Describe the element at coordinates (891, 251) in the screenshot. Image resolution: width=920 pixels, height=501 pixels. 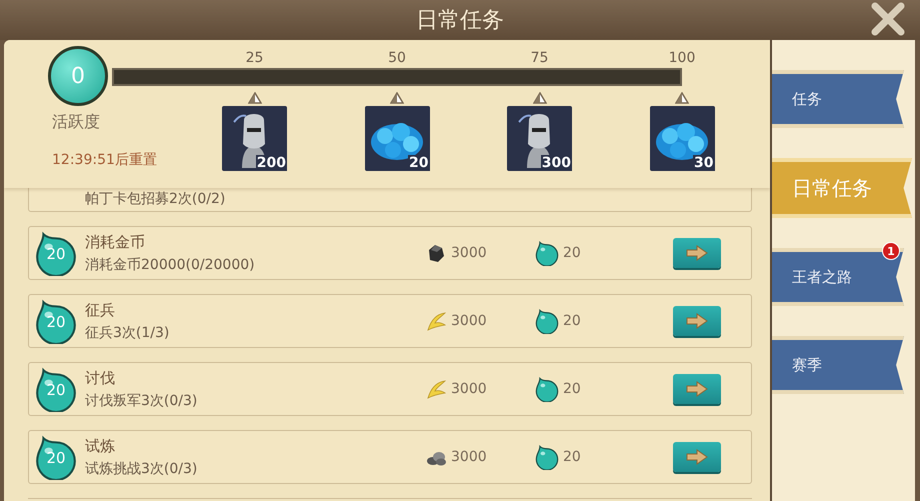
I see `notification-badge: 1` at that location.